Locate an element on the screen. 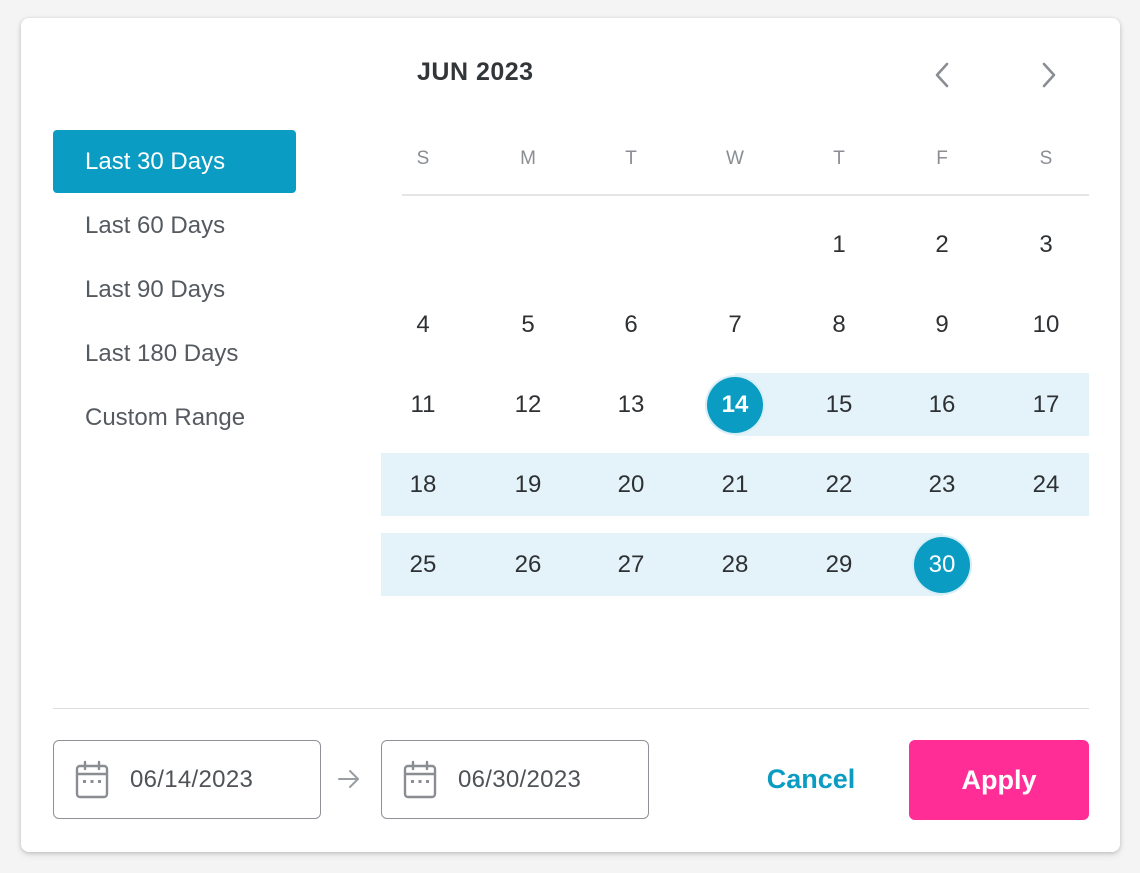 The height and width of the screenshot is (873, 1140). apply-button: Apply is located at coordinates (999, 780).